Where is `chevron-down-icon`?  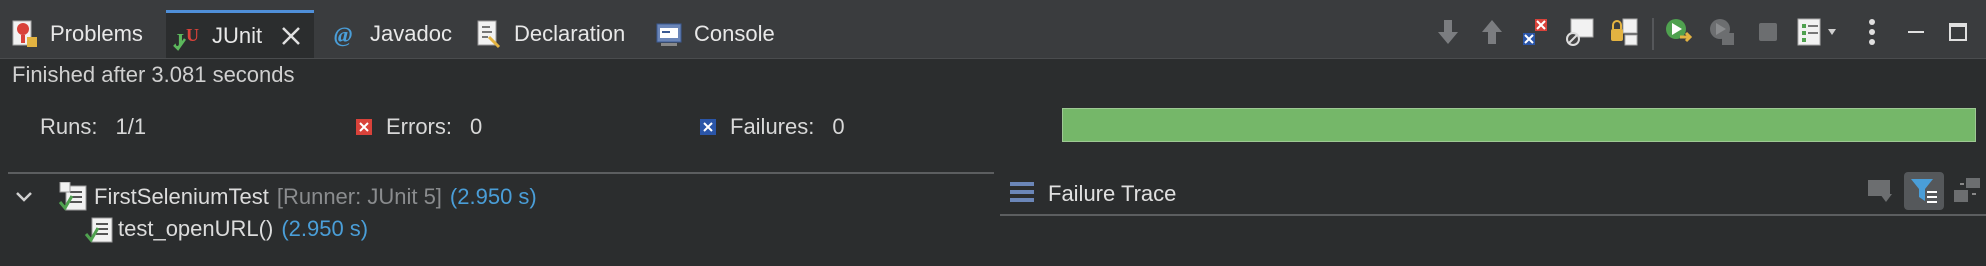 chevron-down-icon is located at coordinates (26, 197).